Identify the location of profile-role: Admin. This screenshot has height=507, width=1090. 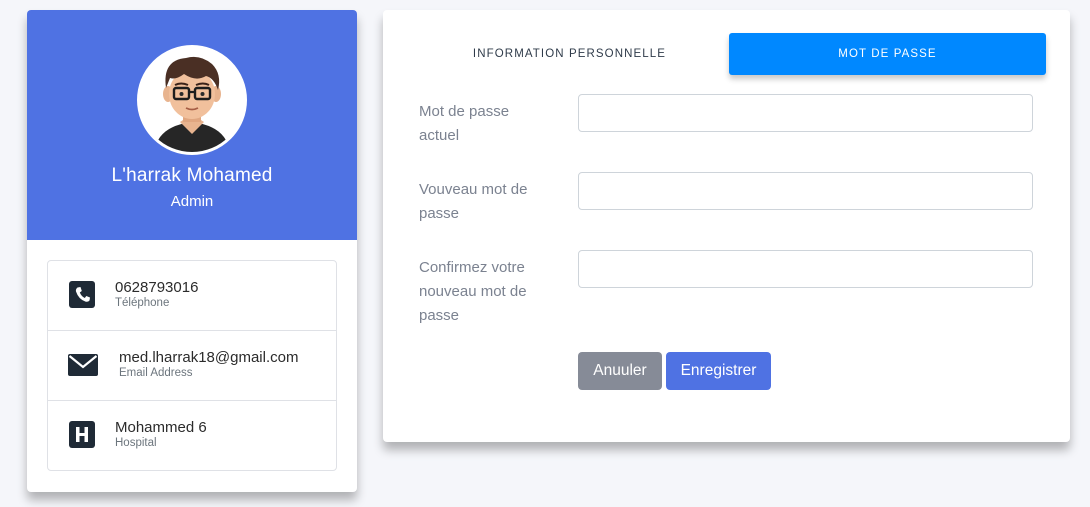
(192, 201).